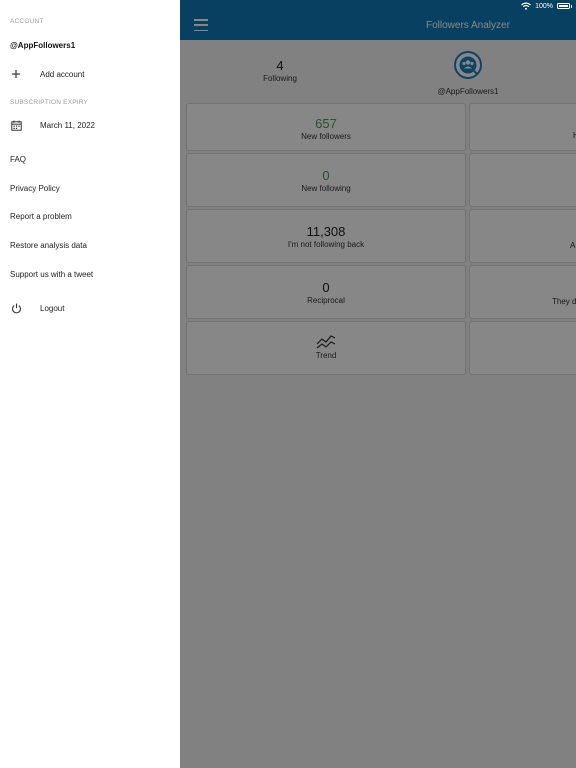 This screenshot has width=576, height=768. Describe the element at coordinates (51, 274) in the screenshot. I see `support-tweet-link: Support us with a tweet` at that location.